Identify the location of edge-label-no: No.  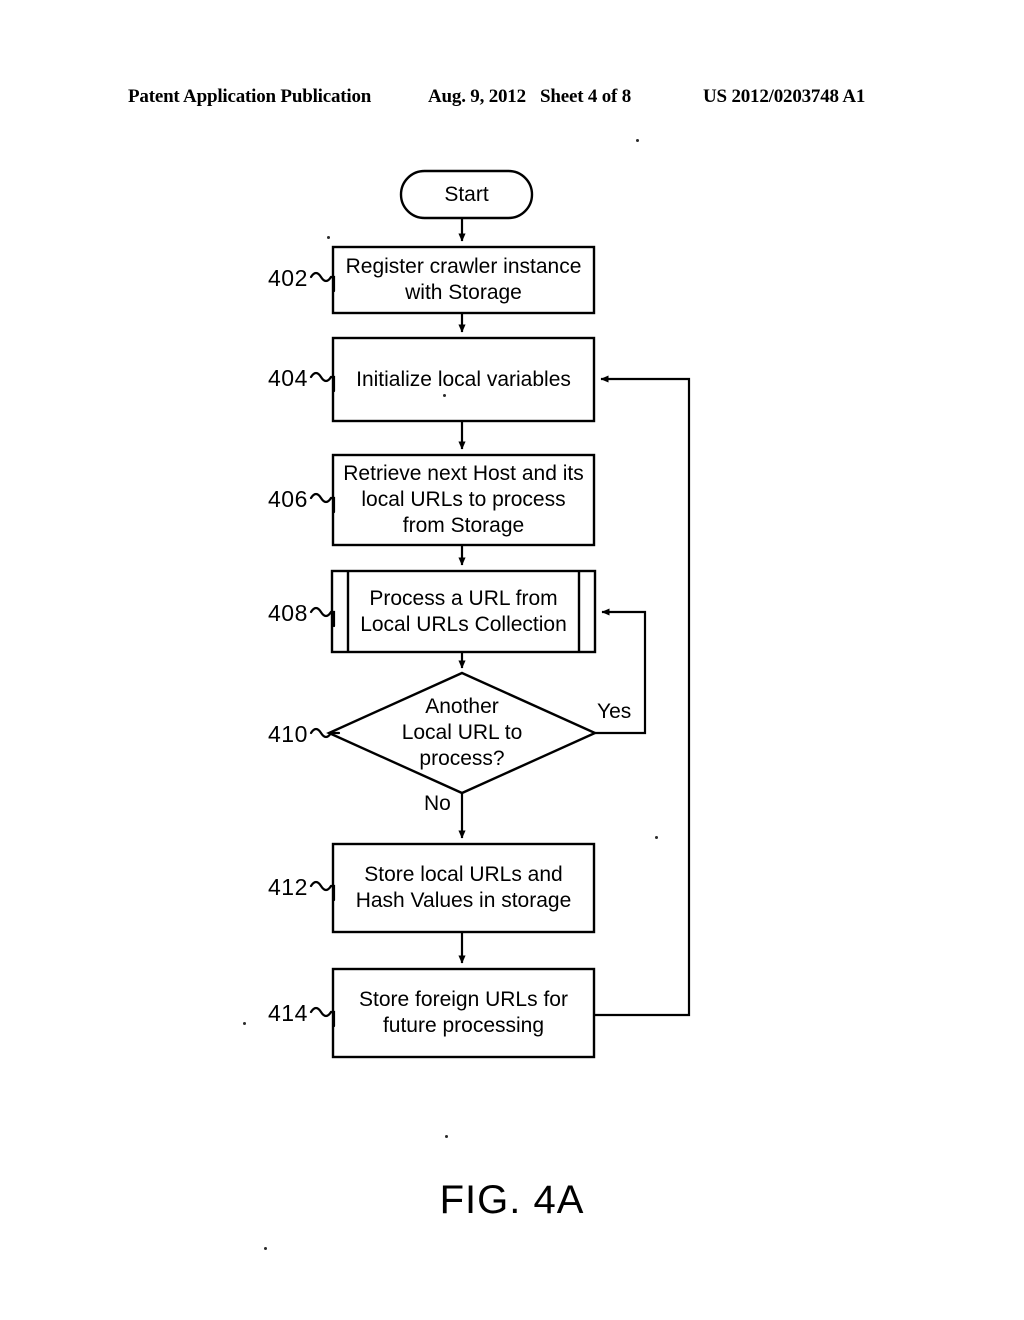
(437, 803).